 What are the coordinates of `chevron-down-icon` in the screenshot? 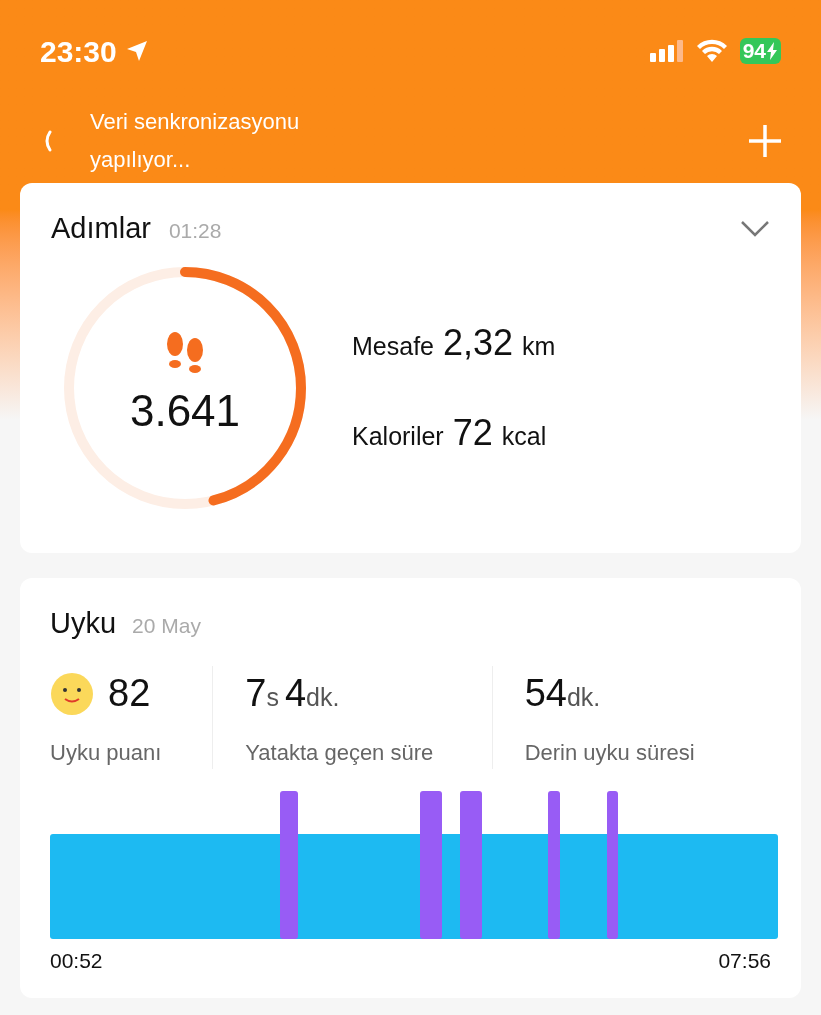 It's located at (755, 228).